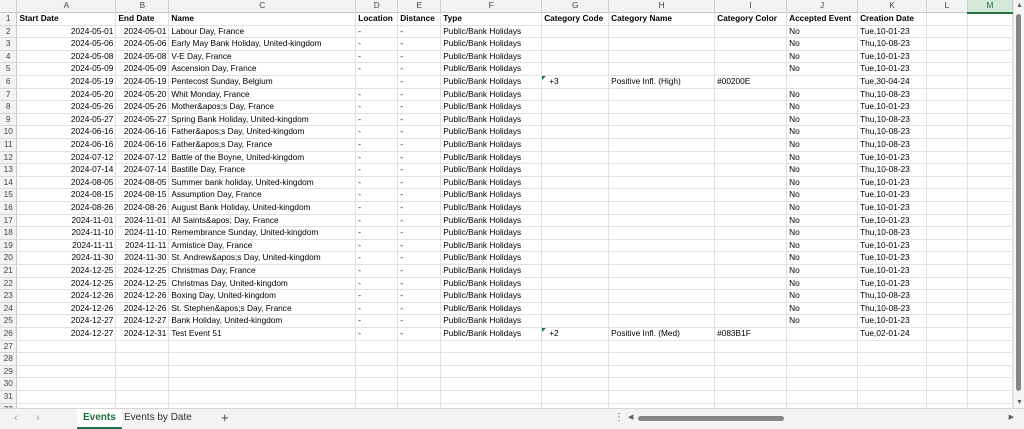  I want to click on cell: Bastille Day, France, so click(262, 170).